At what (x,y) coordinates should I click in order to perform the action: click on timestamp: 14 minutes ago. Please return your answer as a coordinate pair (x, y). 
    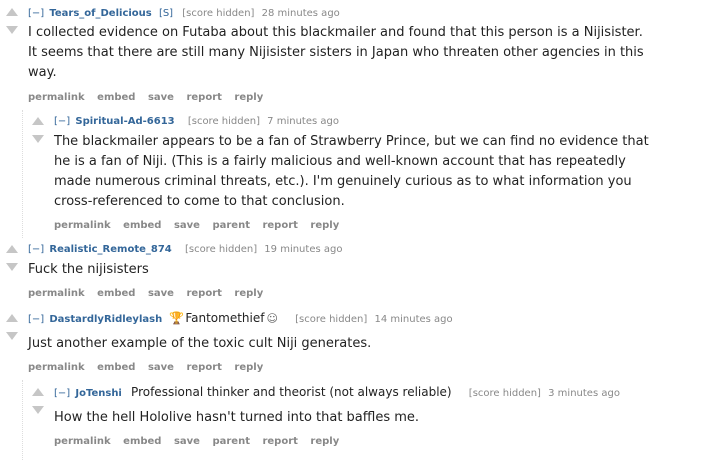
    Looking at the image, I should click on (413, 319).